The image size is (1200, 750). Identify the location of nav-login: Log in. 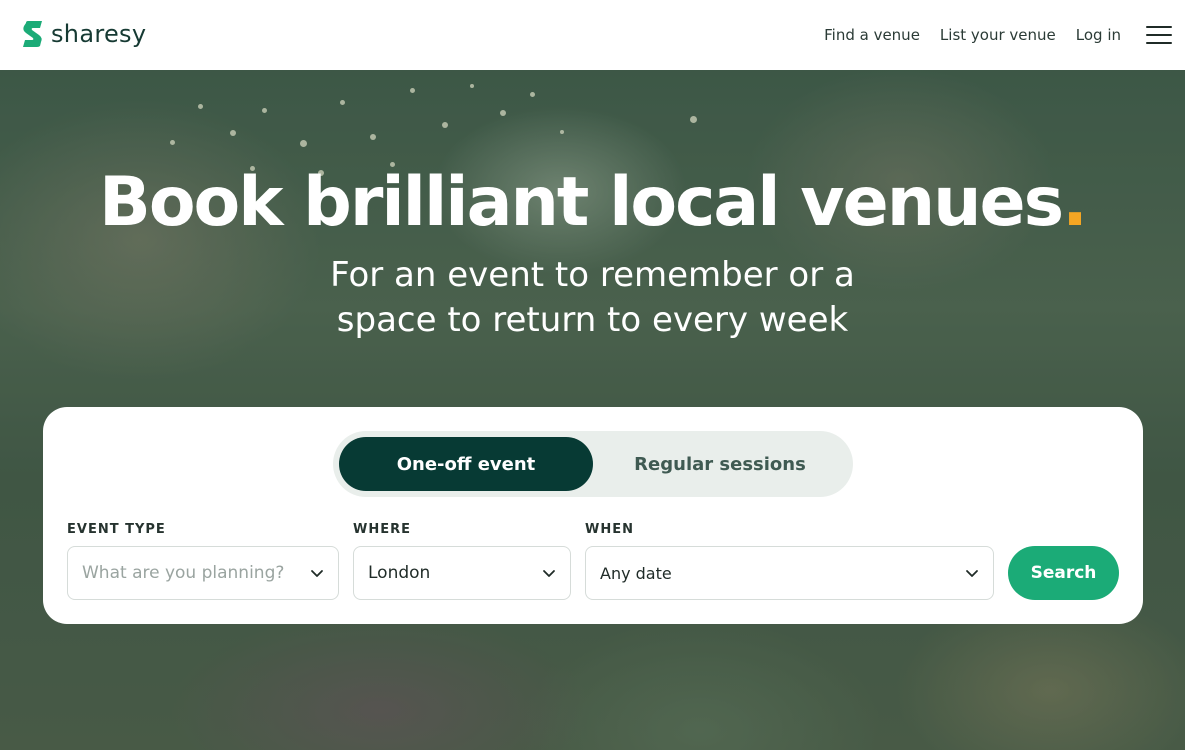
(1098, 35).